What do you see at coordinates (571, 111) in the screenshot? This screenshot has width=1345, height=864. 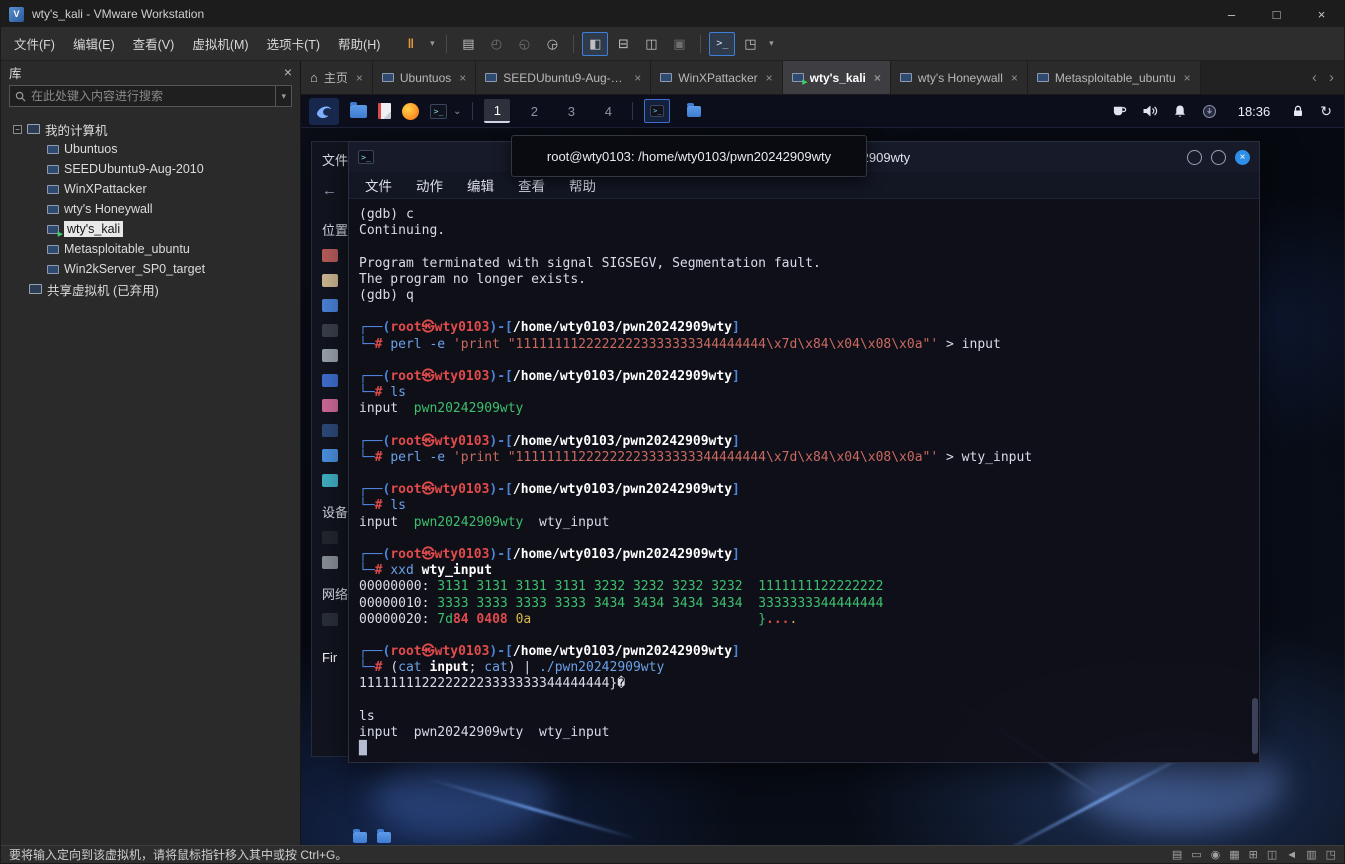 I see `workspace-3: 3` at bounding box center [571, 111].